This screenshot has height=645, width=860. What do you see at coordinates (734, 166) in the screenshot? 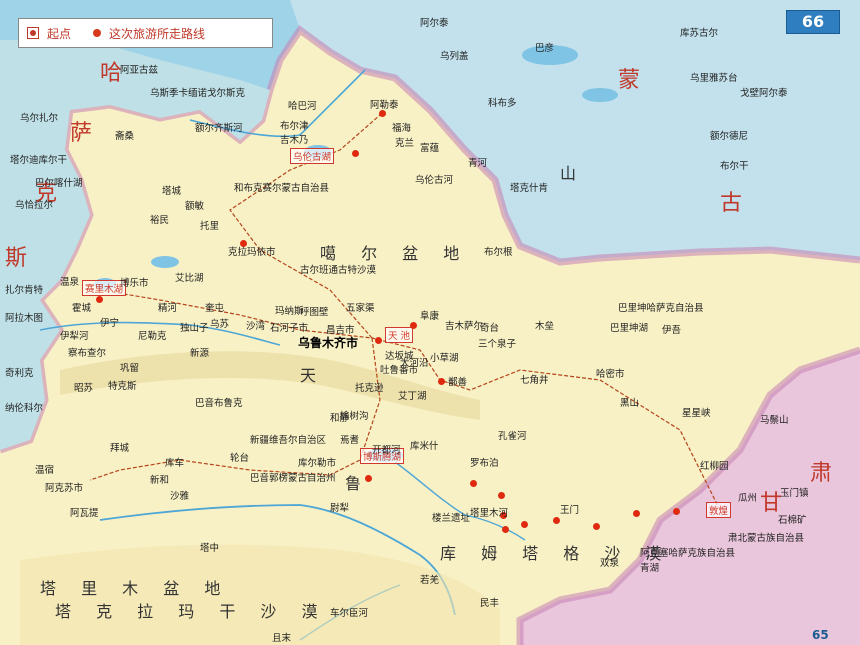
I see `city-bulgan: 布尔干` at bounding box center [734, 166].